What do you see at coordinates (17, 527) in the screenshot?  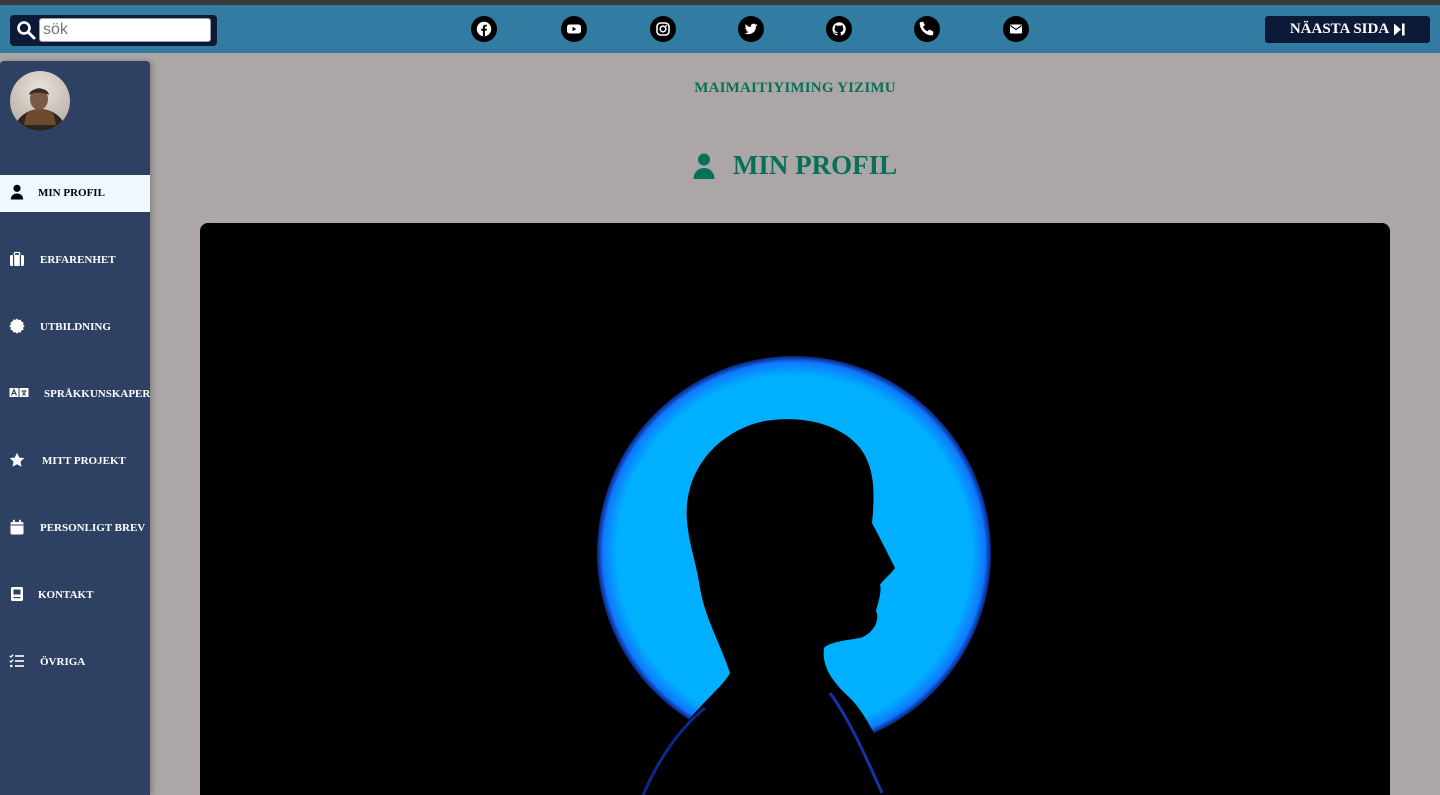 I see `calendar-icon` at bounding box center [17, 527].